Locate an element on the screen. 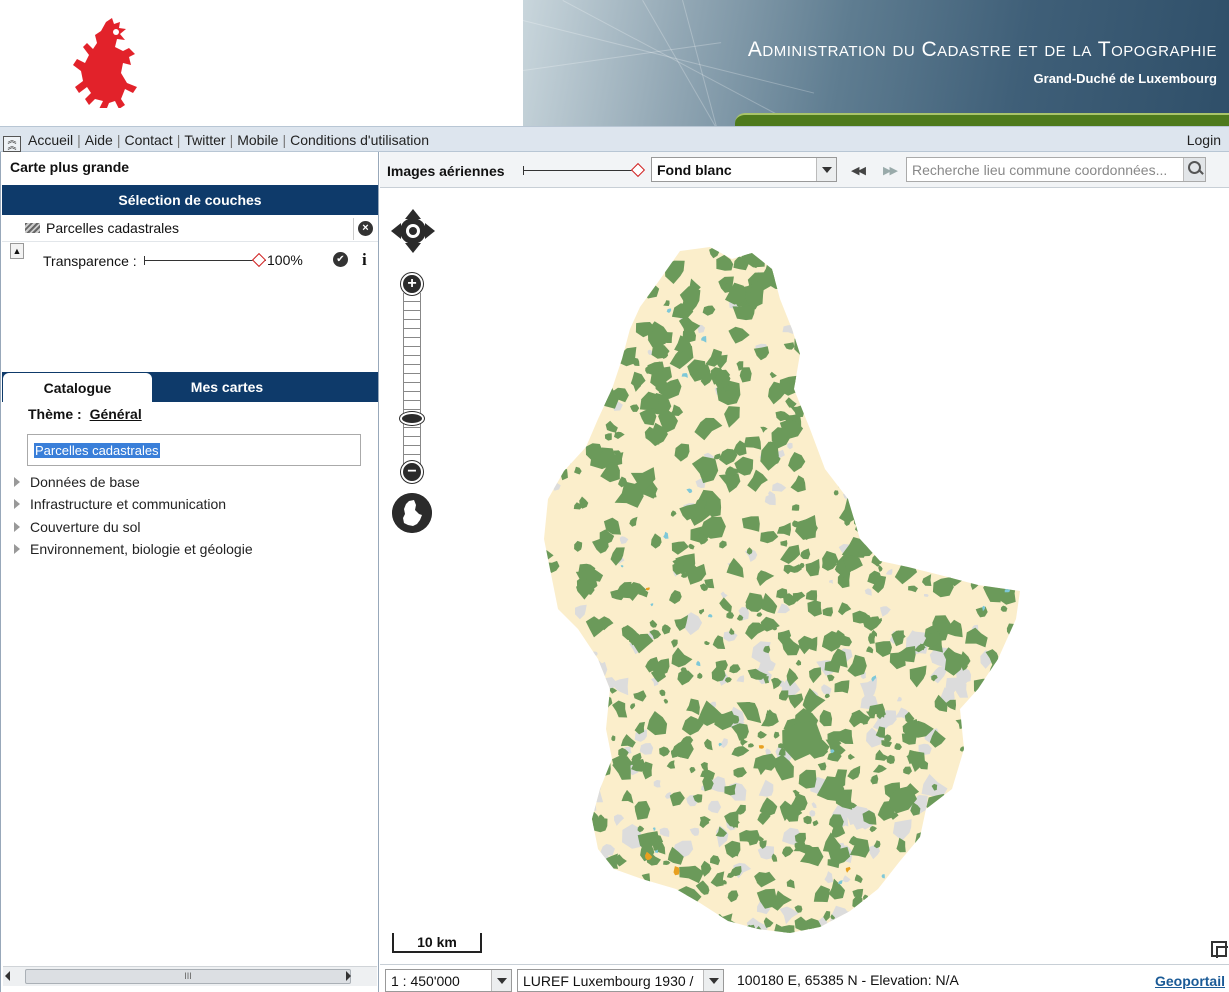 Image resolution: width=1229 pixels, height=992 pixels. projection-select: LUREF Luxembourg 1930 / is located at coordinates (620, 980).